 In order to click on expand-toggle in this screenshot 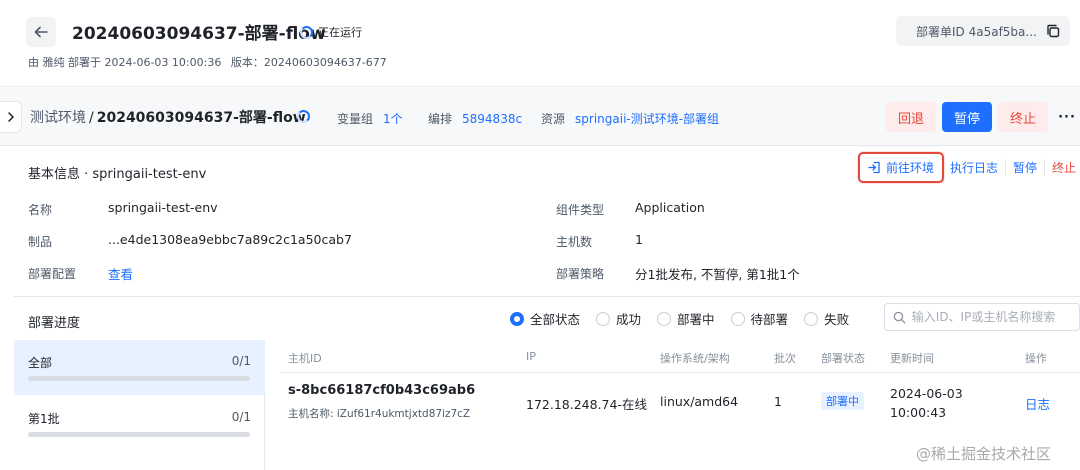, I will do `click(11, 117)`.